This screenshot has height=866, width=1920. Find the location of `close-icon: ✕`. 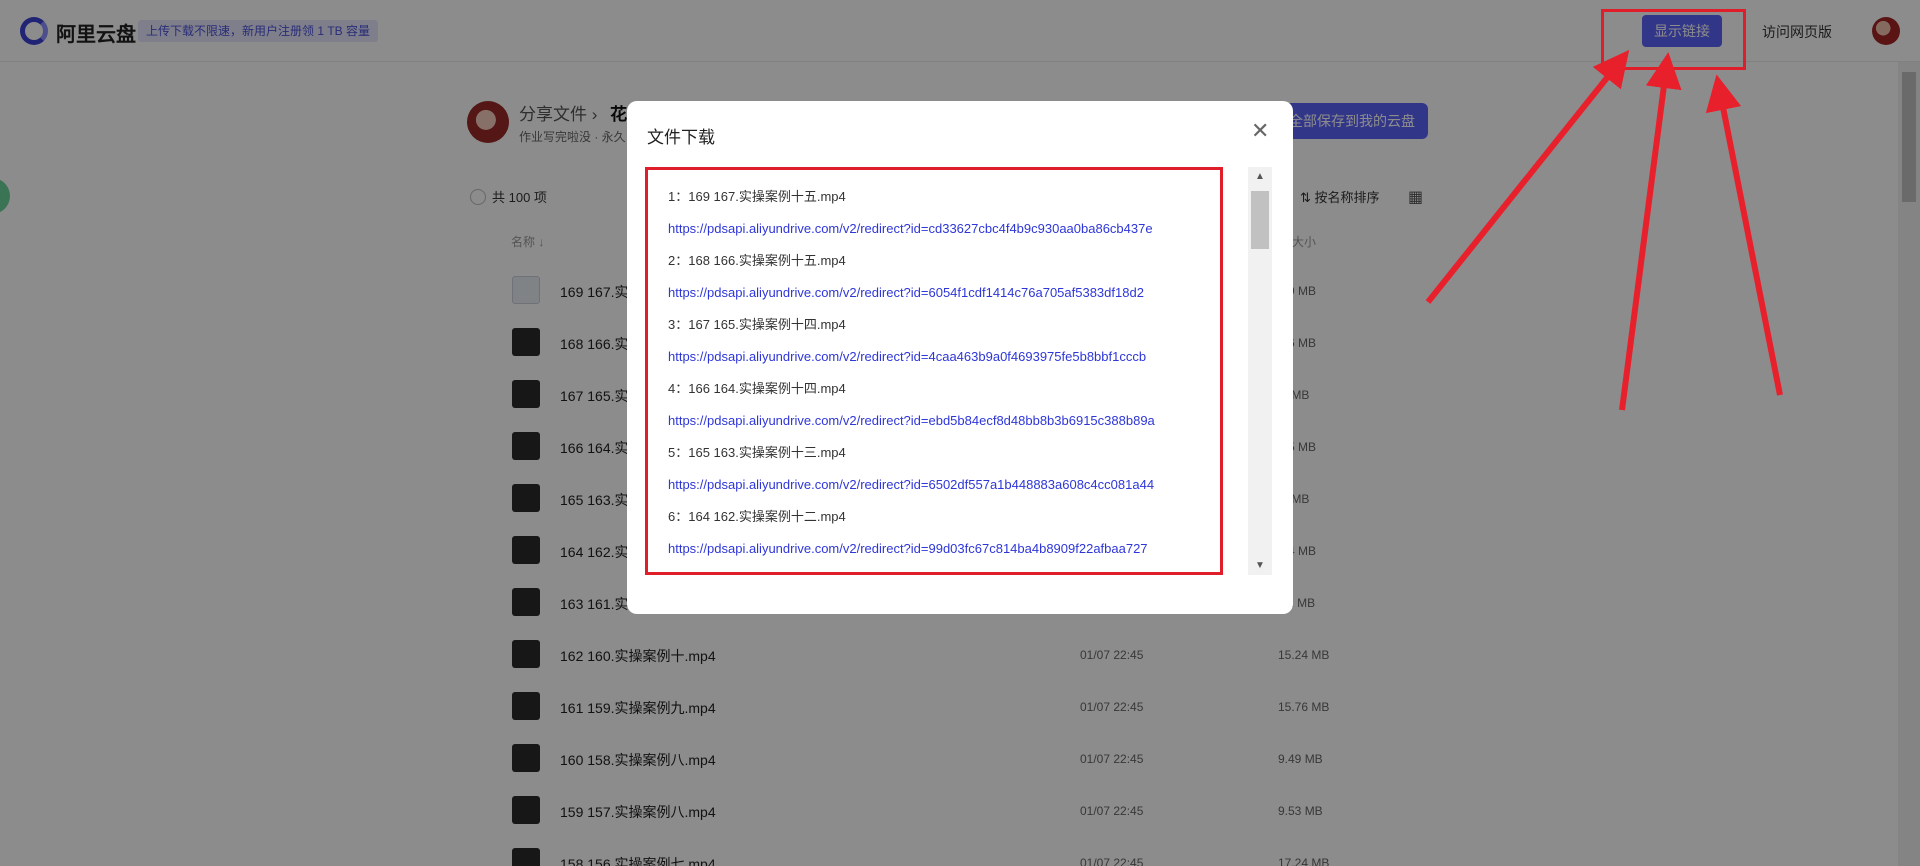

close-icon: ✕ is located at coordinates (1260, 131).